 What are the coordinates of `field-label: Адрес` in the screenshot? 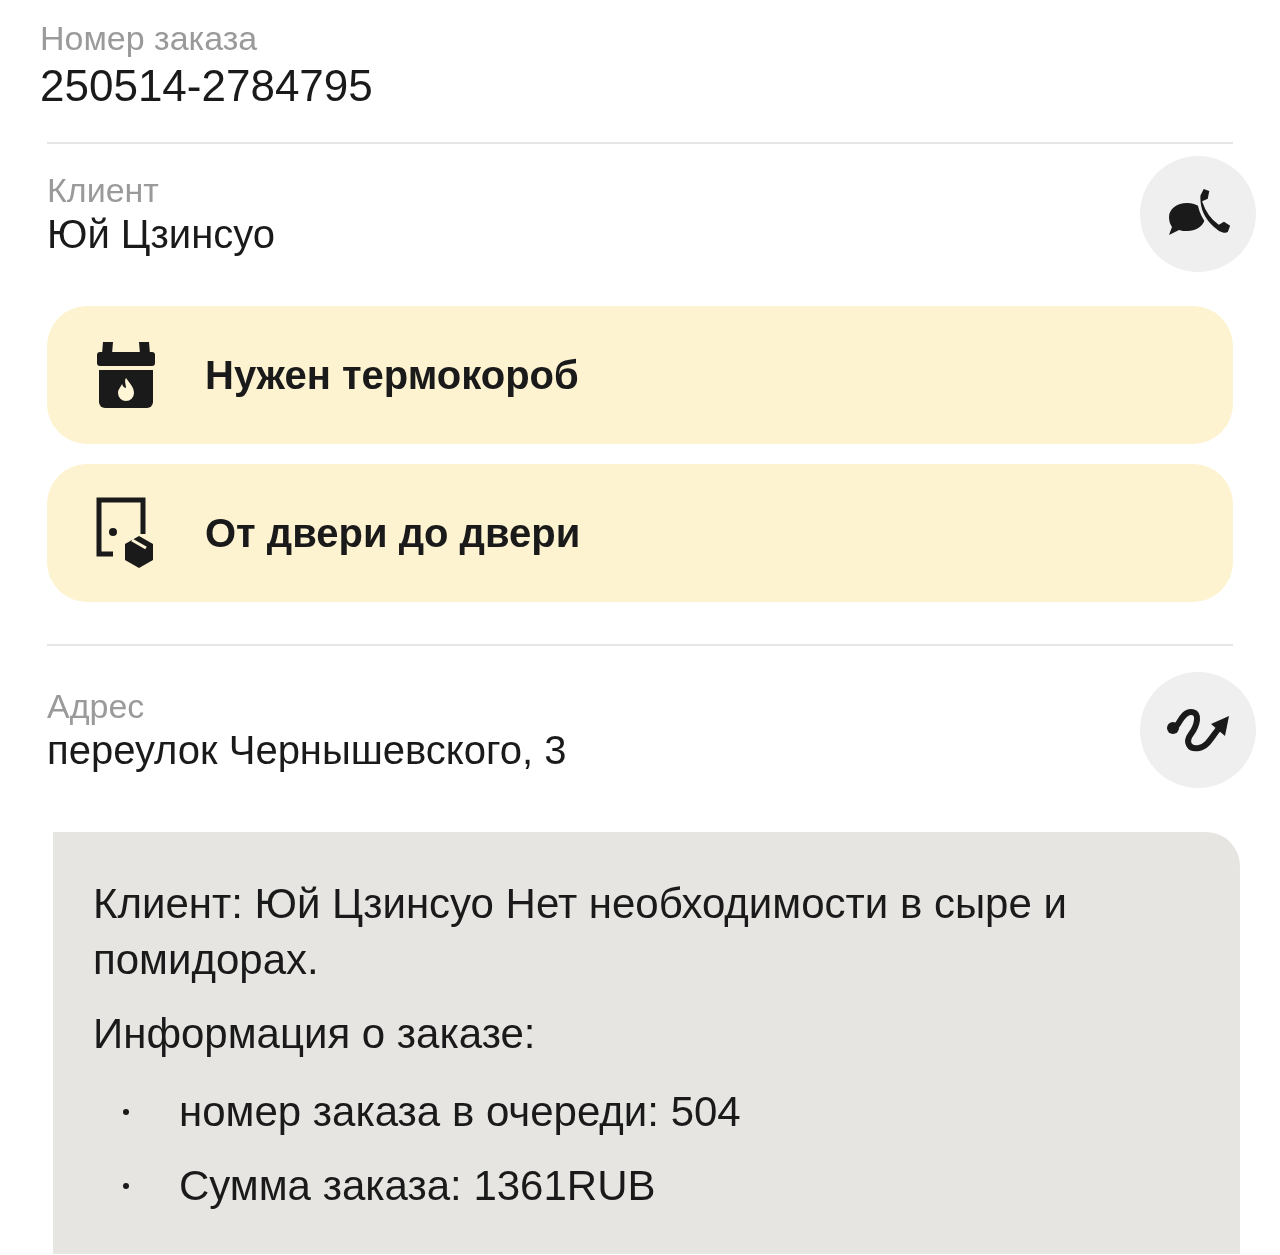 It's located at (96, 706).